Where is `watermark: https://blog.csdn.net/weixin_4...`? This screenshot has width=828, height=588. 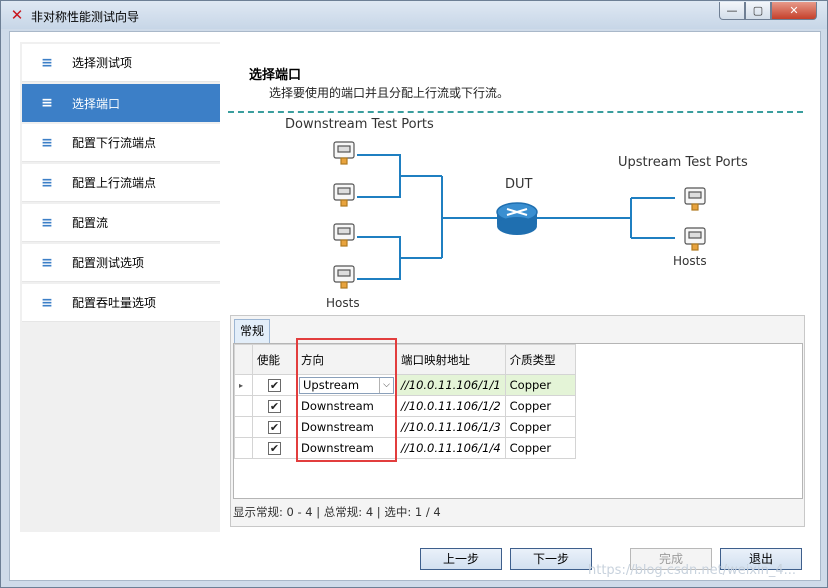 watermark: https://blog.csdn.net/weixin_4... is located at coordinates (692, 570).